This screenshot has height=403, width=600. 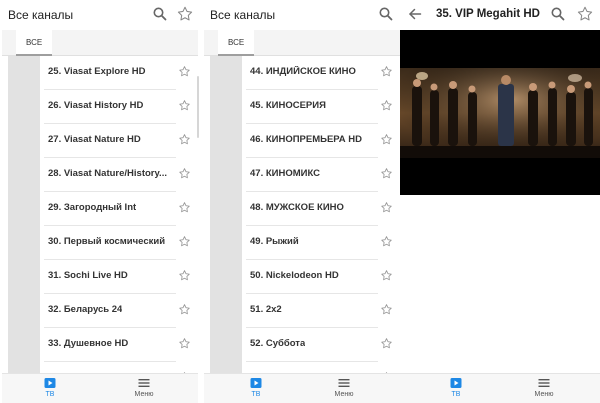 I want to click on channel-row: 33. Душевное HD, so click(x=100, y=345).